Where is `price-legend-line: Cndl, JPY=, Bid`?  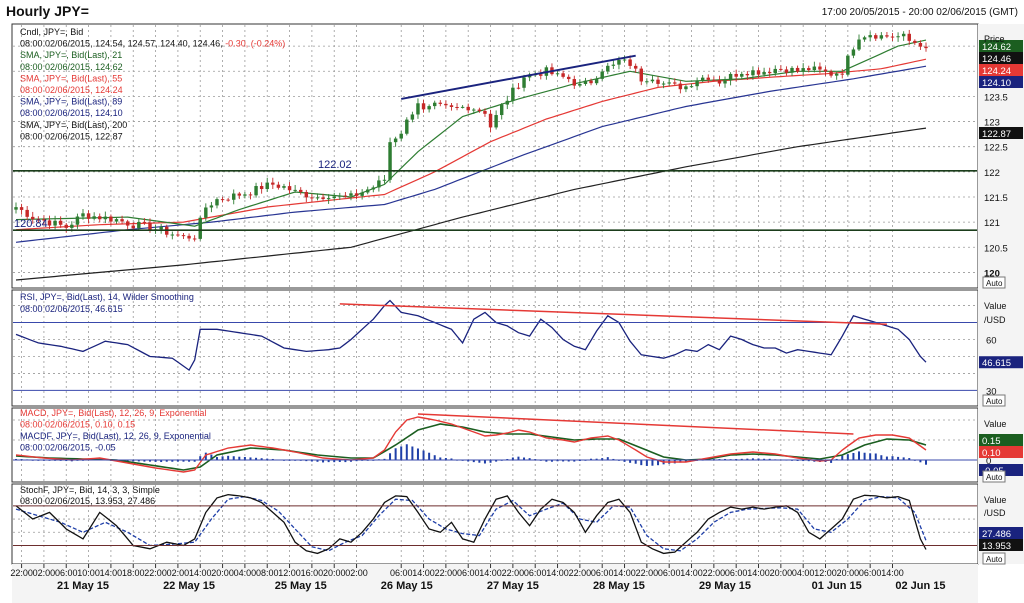 price-legend-line: Cndl, JPY=, Bid is located at coordinates (51, 32).